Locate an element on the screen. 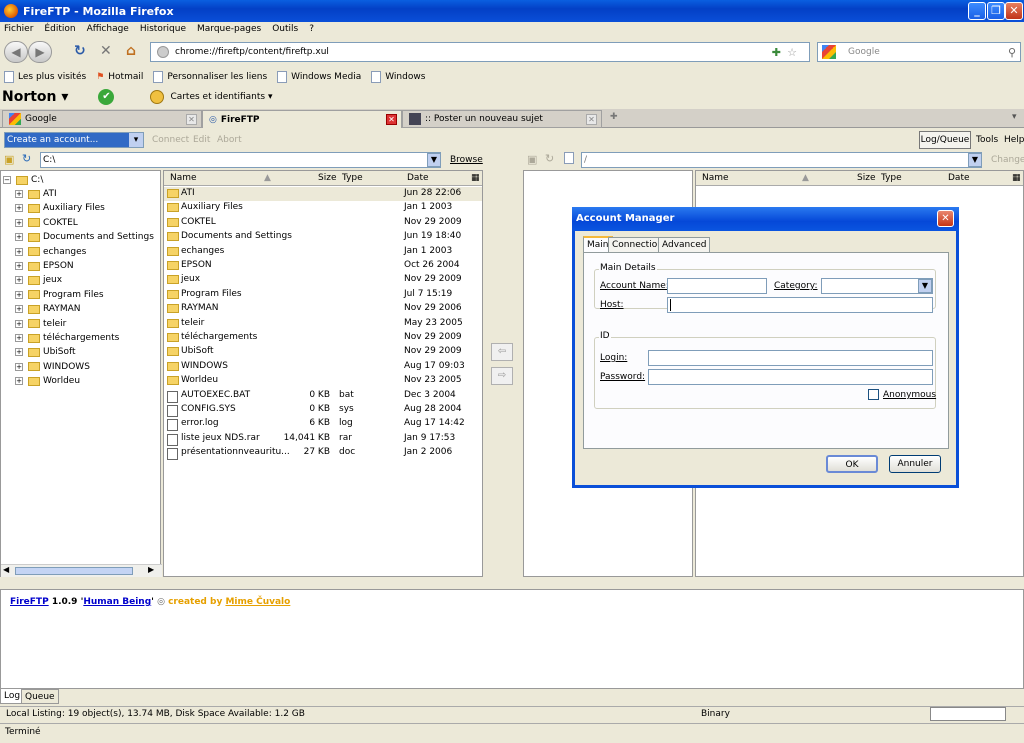  collapse-icon: − is located at coordinates (7, 180).